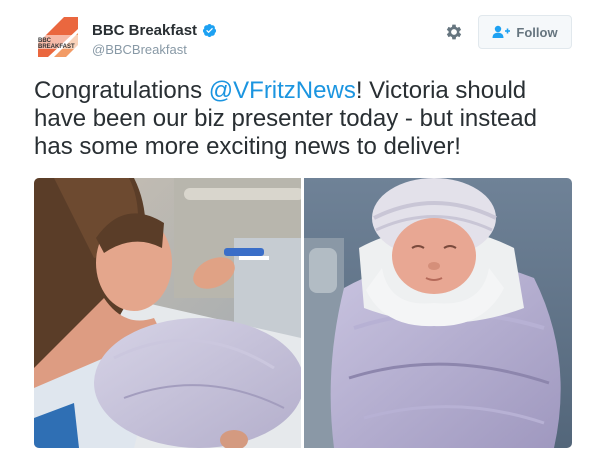  Describe the element at coordinates (121, 90) in the screenshot. I see `tweet-text-start: Congratulations` at that location.